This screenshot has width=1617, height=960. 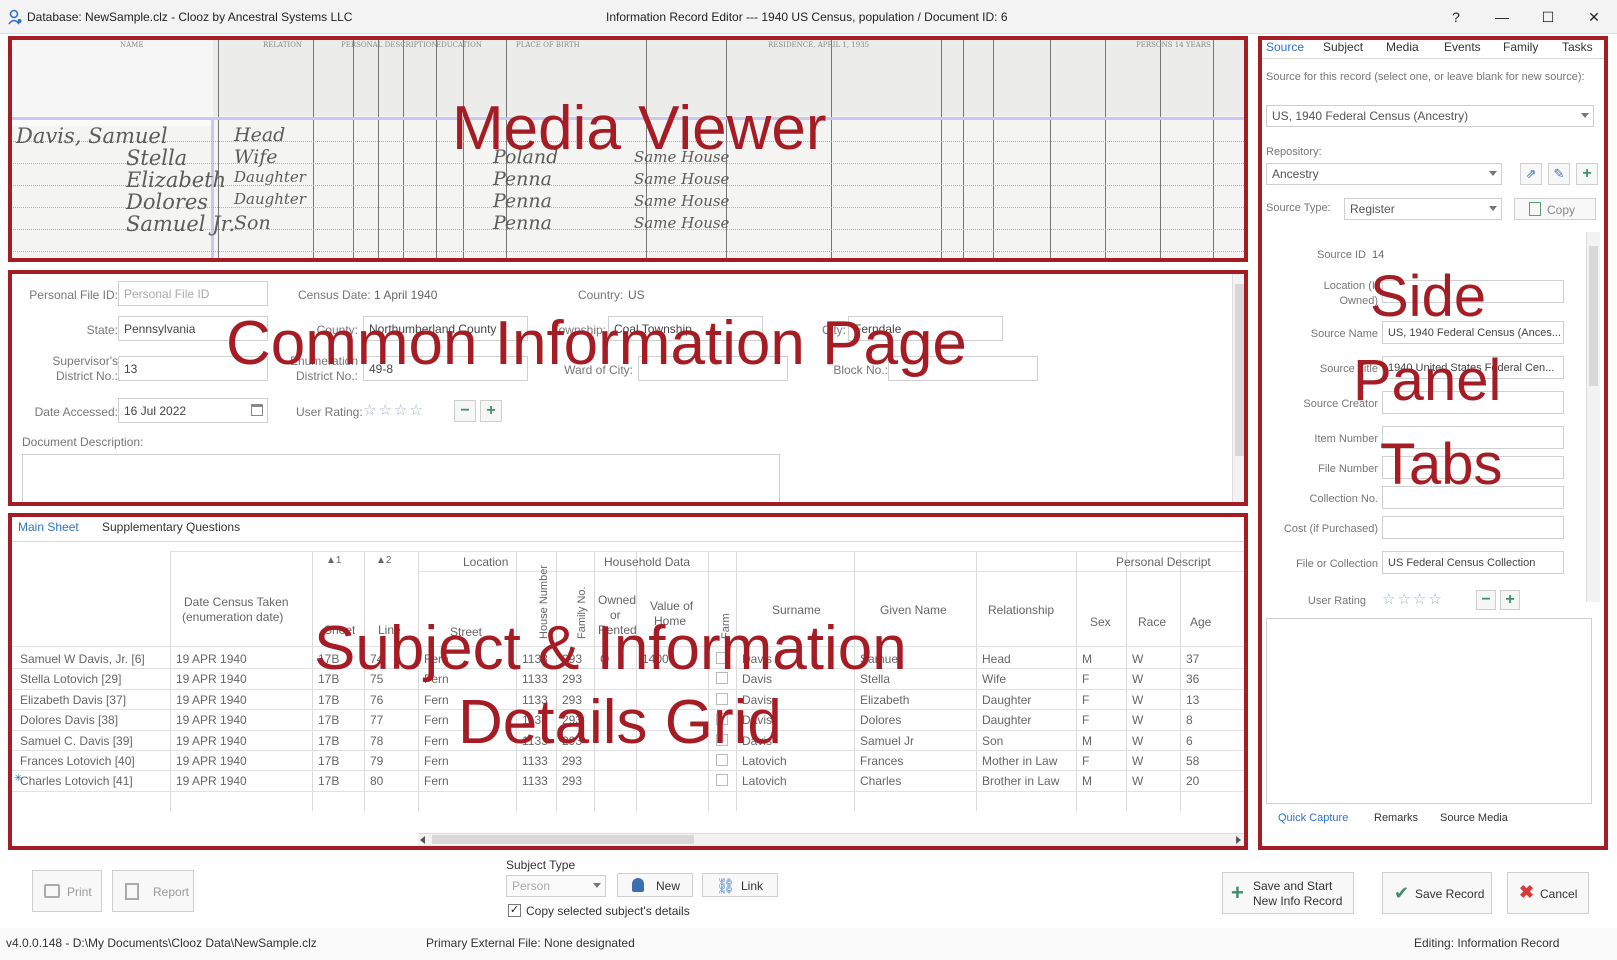 What do you see at coordinates (445, 328) in the screenshot?
I see `county-input: Northumberland County` at bounding box center [445, 328].